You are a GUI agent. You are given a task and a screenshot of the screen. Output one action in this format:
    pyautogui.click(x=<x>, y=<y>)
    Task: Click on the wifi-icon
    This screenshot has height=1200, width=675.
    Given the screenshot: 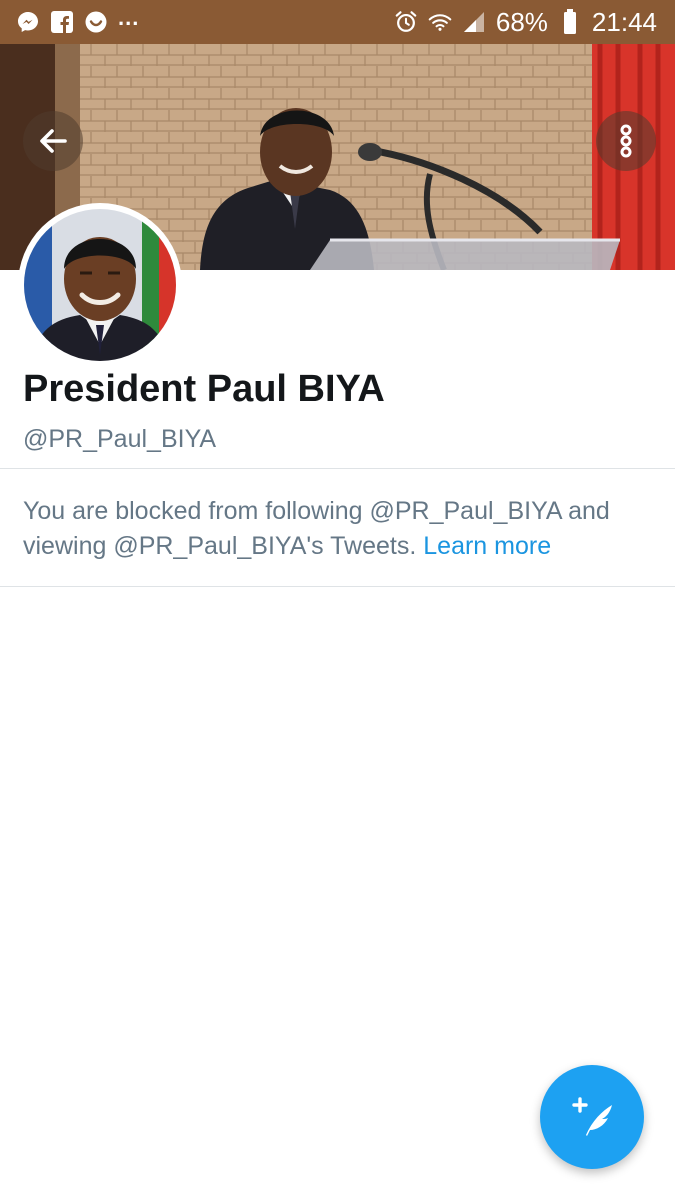 What is the action you would take?
    pyautogui.click(x=440, y=22)
    